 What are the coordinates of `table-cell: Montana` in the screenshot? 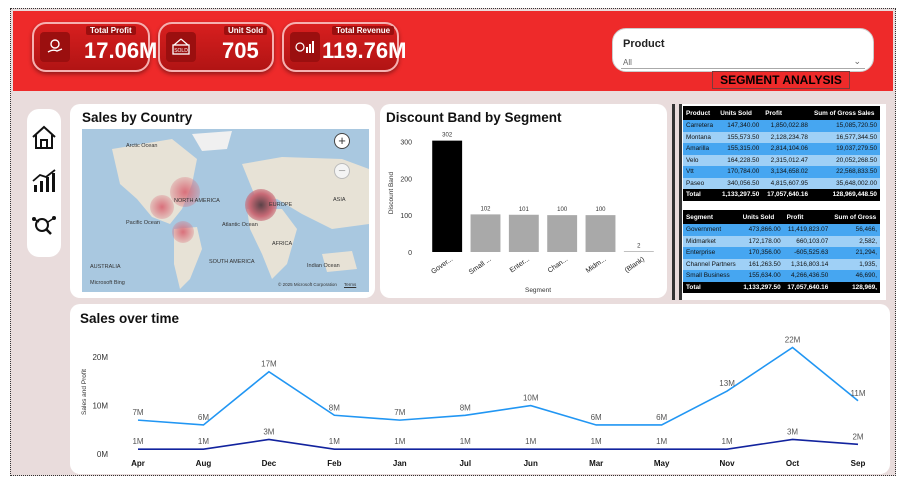 It's located at (700, 137).